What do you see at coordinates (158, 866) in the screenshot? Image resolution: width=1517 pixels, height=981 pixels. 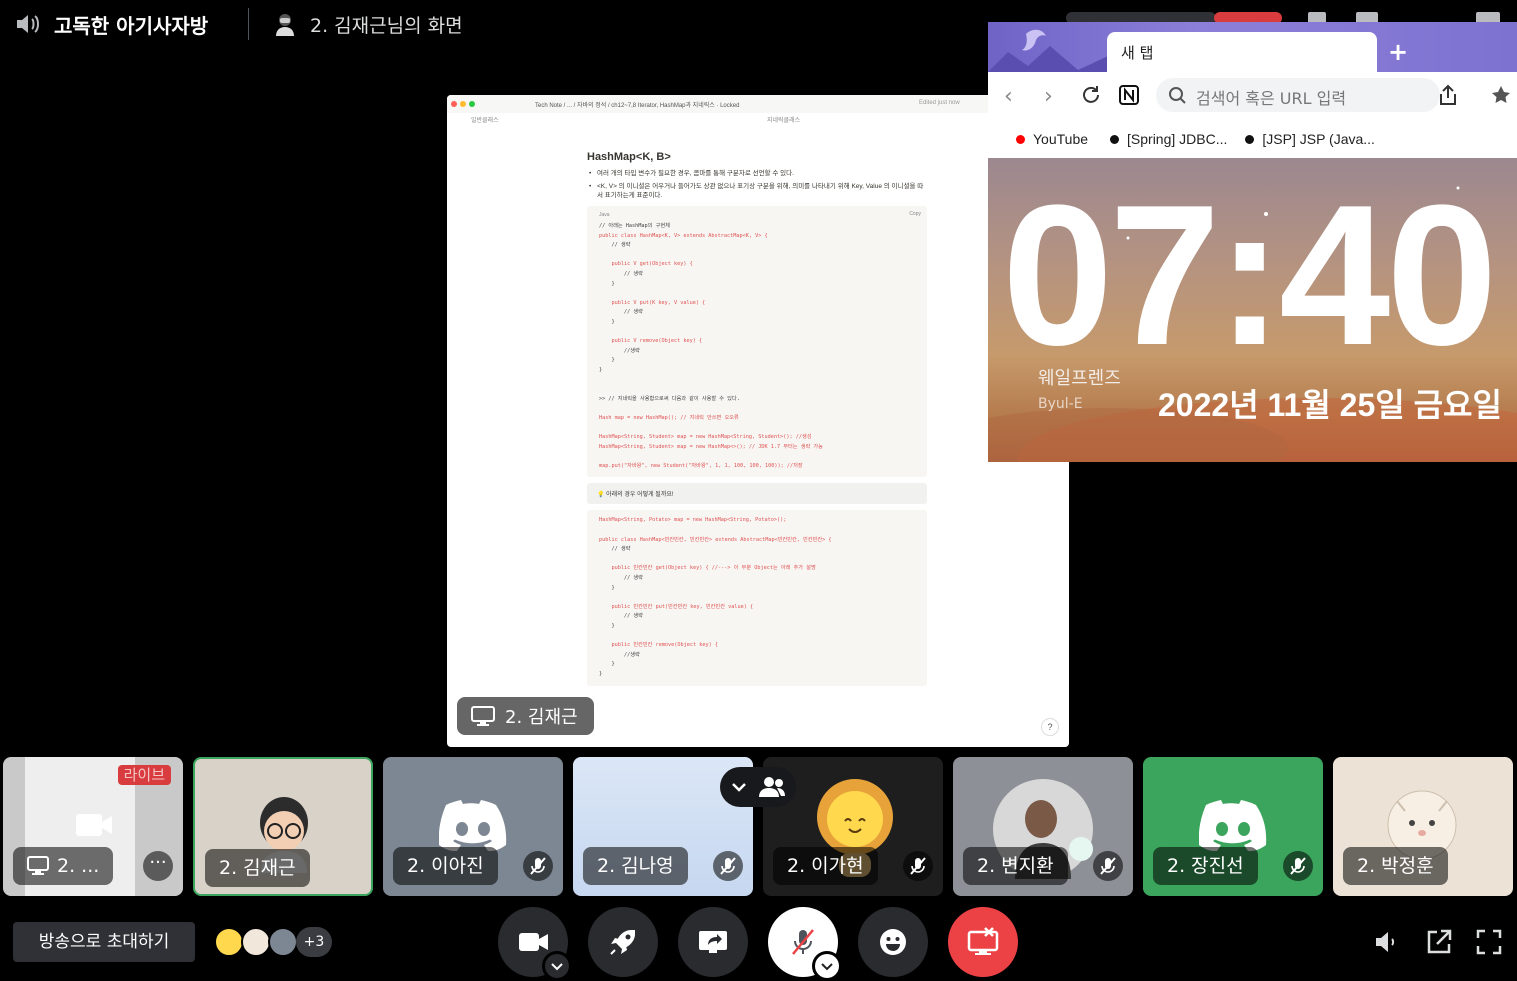 I see `more-options-icon: ···` at bounding box center [158, 866].